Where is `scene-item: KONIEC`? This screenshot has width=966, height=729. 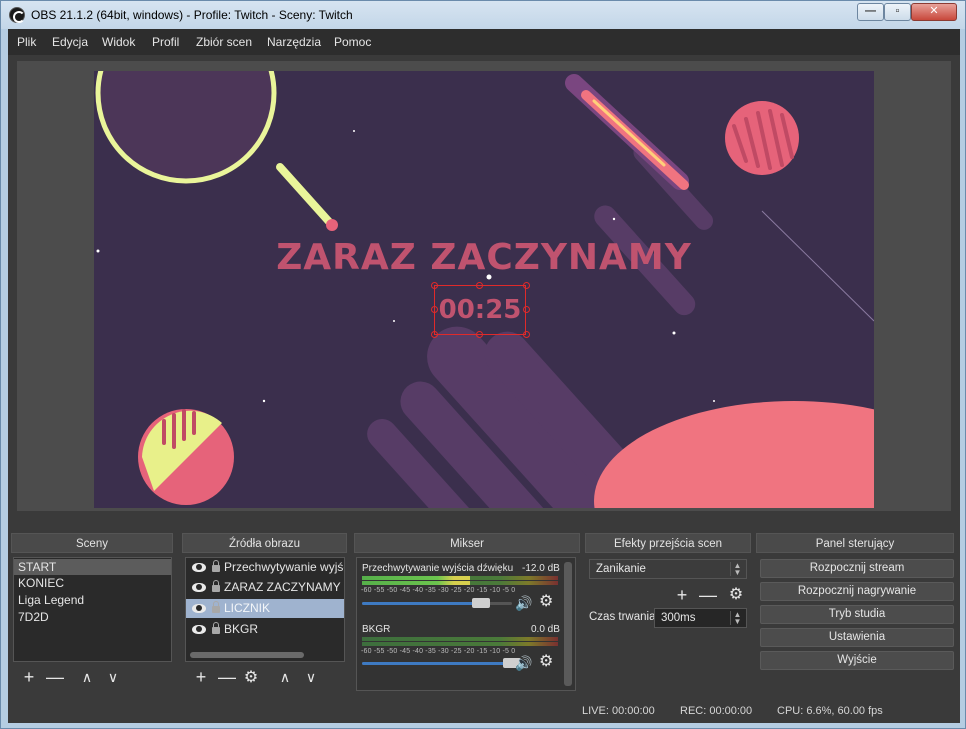
scene-item: KONIEC is located at coordinates (92, 583).